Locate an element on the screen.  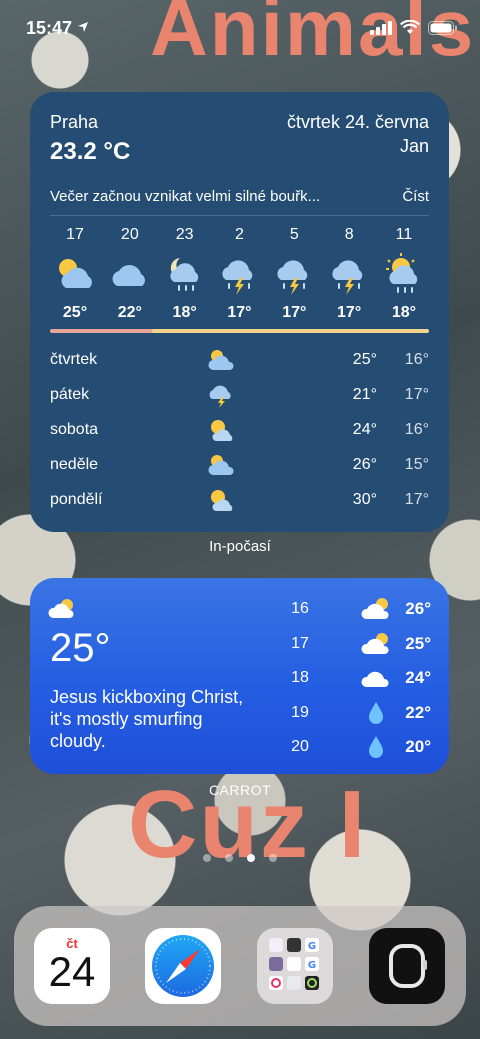
page-dot-active is located at coordinates (251, 858).